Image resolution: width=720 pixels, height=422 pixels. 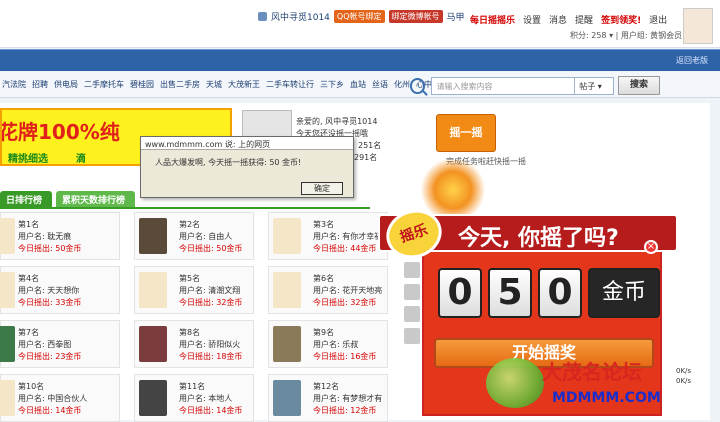 I want to click on upload-speed: 0K/s, so click(x=684, y=371).